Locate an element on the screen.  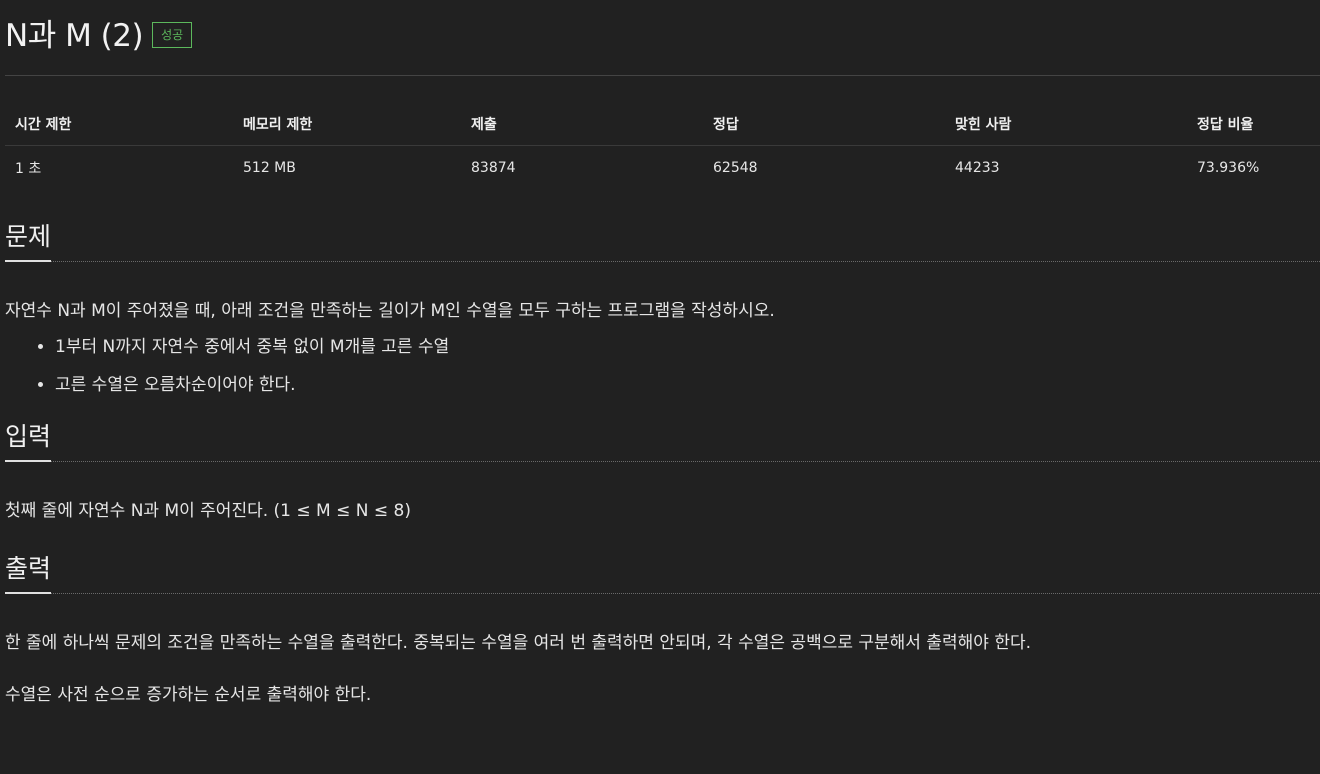
section-title-description: 문제 is located at coordinates (28, 241).